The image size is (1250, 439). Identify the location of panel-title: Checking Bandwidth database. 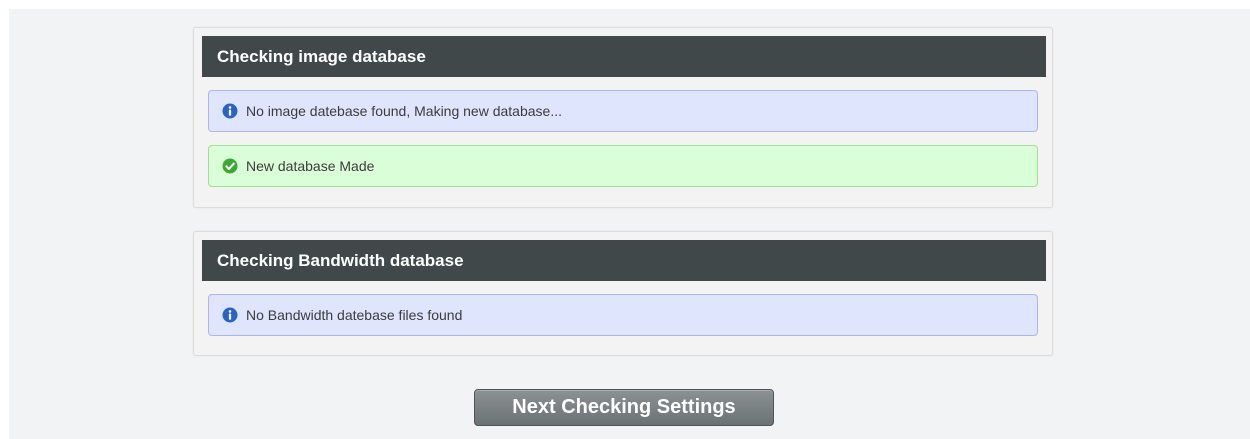
(624, 260).